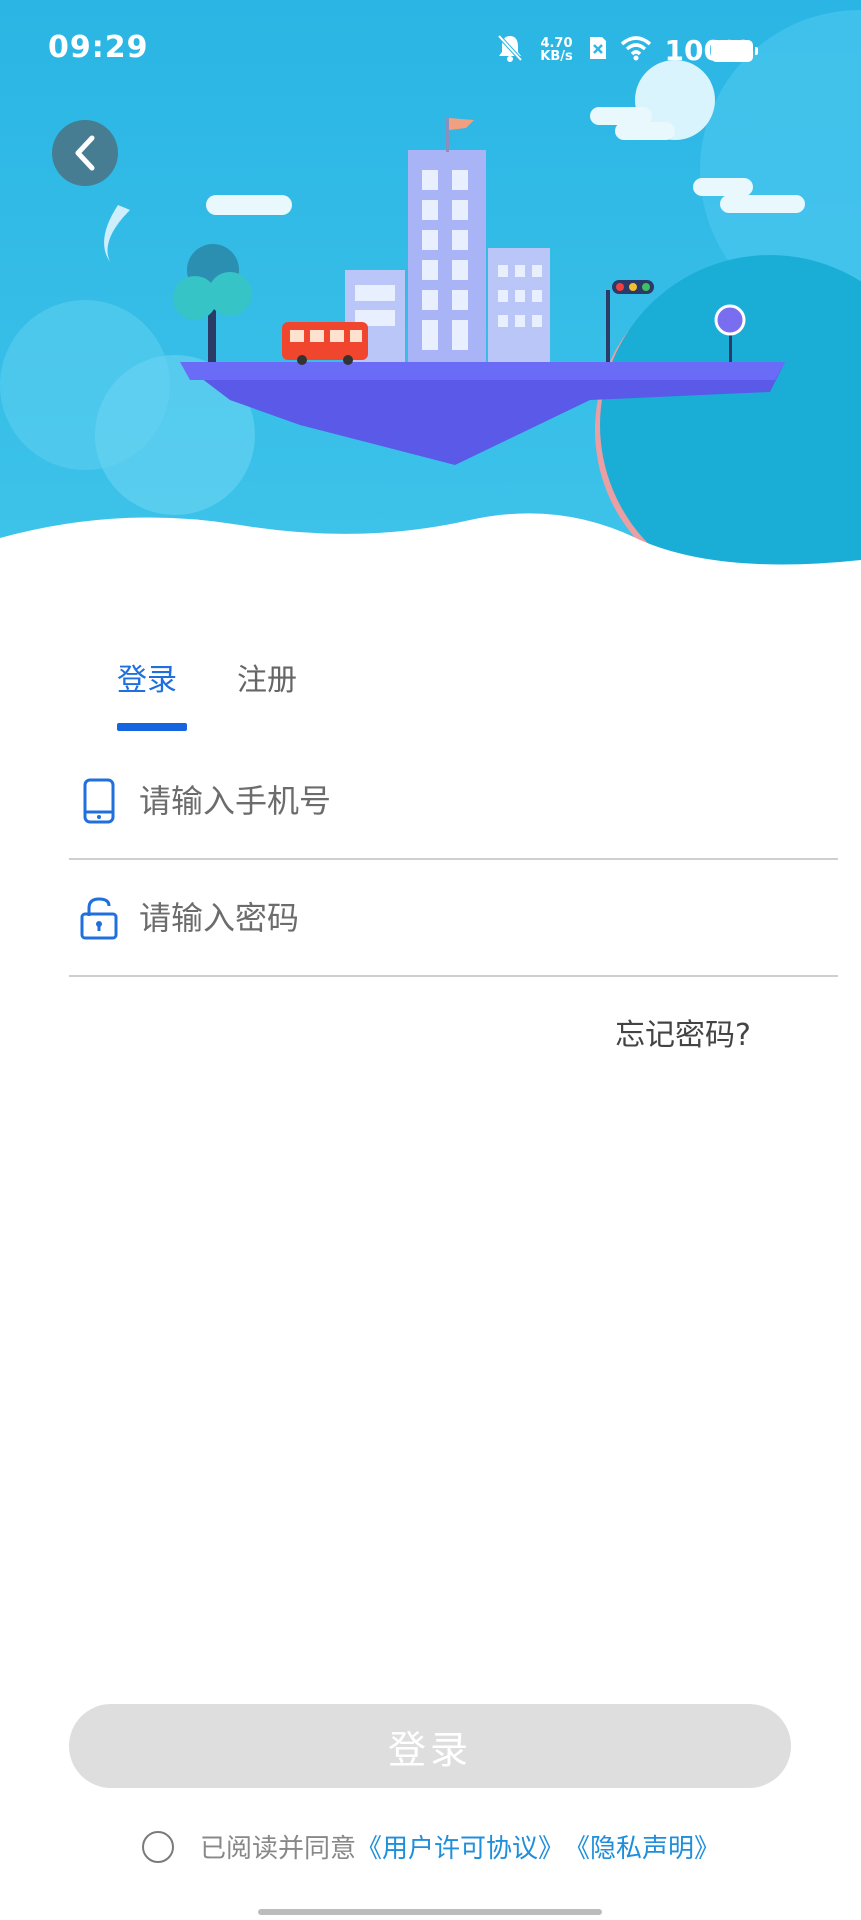 This screenshot has height=1920, width=861. What do you see at coordinates (556, 56) in the screenshot?
I see `net-speed-unit: KB/s` at bounding box center [556, 56].